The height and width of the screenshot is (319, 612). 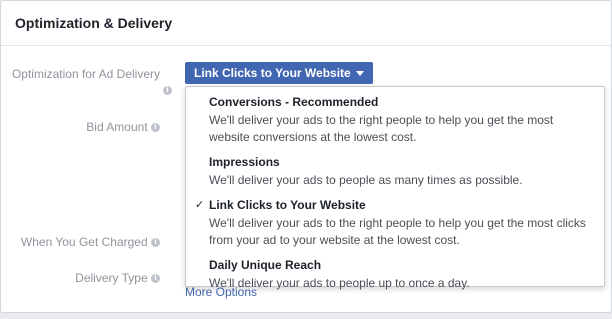 I want to click on label-delivery-type: Delivery Type i, so click(x=117, y=278).